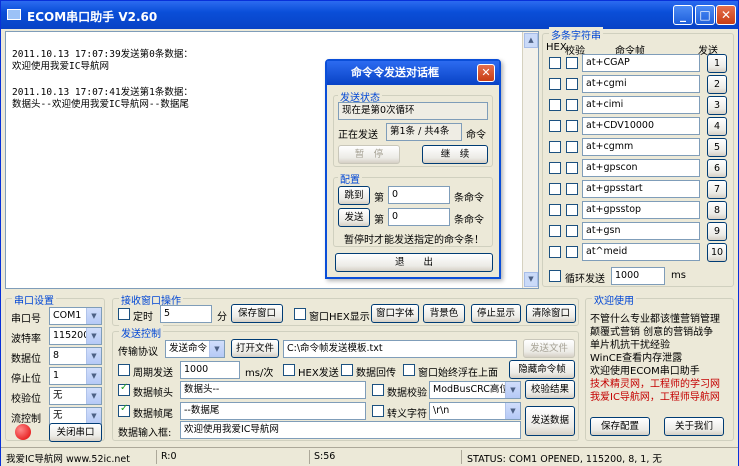 This screenshot has height=466, width=739. Describe the element at coordinates (124, 314) in the screenshot. I see `timer-checkbox` at that location.